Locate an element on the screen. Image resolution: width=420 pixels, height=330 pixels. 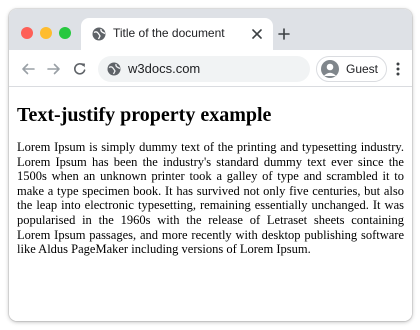
address-bar: w3docs.com is located at coordinates (204, 69).